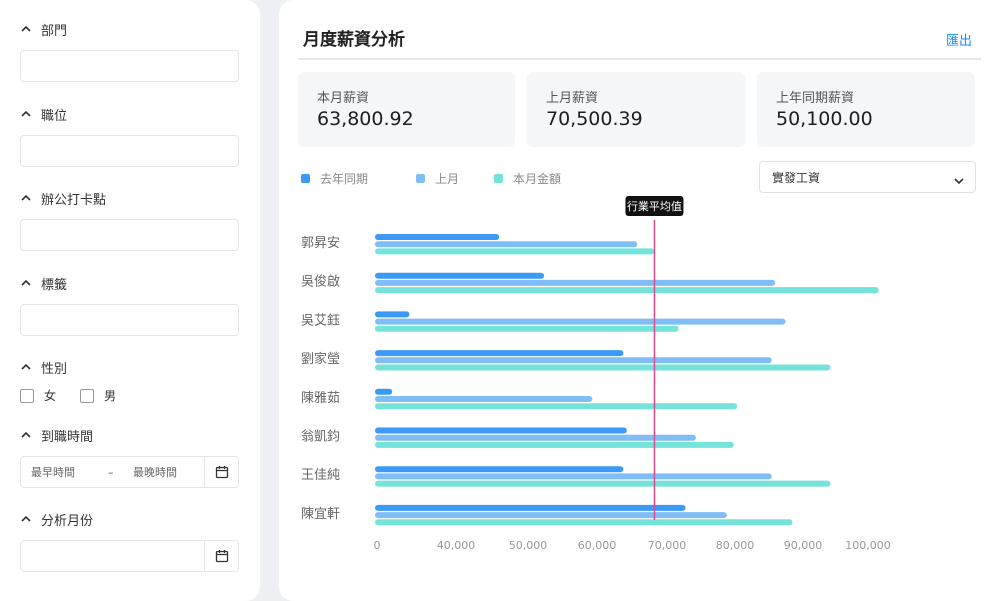 The width and height of the screenshot is (999, 601). What do you see at coordinates (54, 116) in the screenshot?
I see `filter-position-label: 職位` at bounding box center [54, 116].